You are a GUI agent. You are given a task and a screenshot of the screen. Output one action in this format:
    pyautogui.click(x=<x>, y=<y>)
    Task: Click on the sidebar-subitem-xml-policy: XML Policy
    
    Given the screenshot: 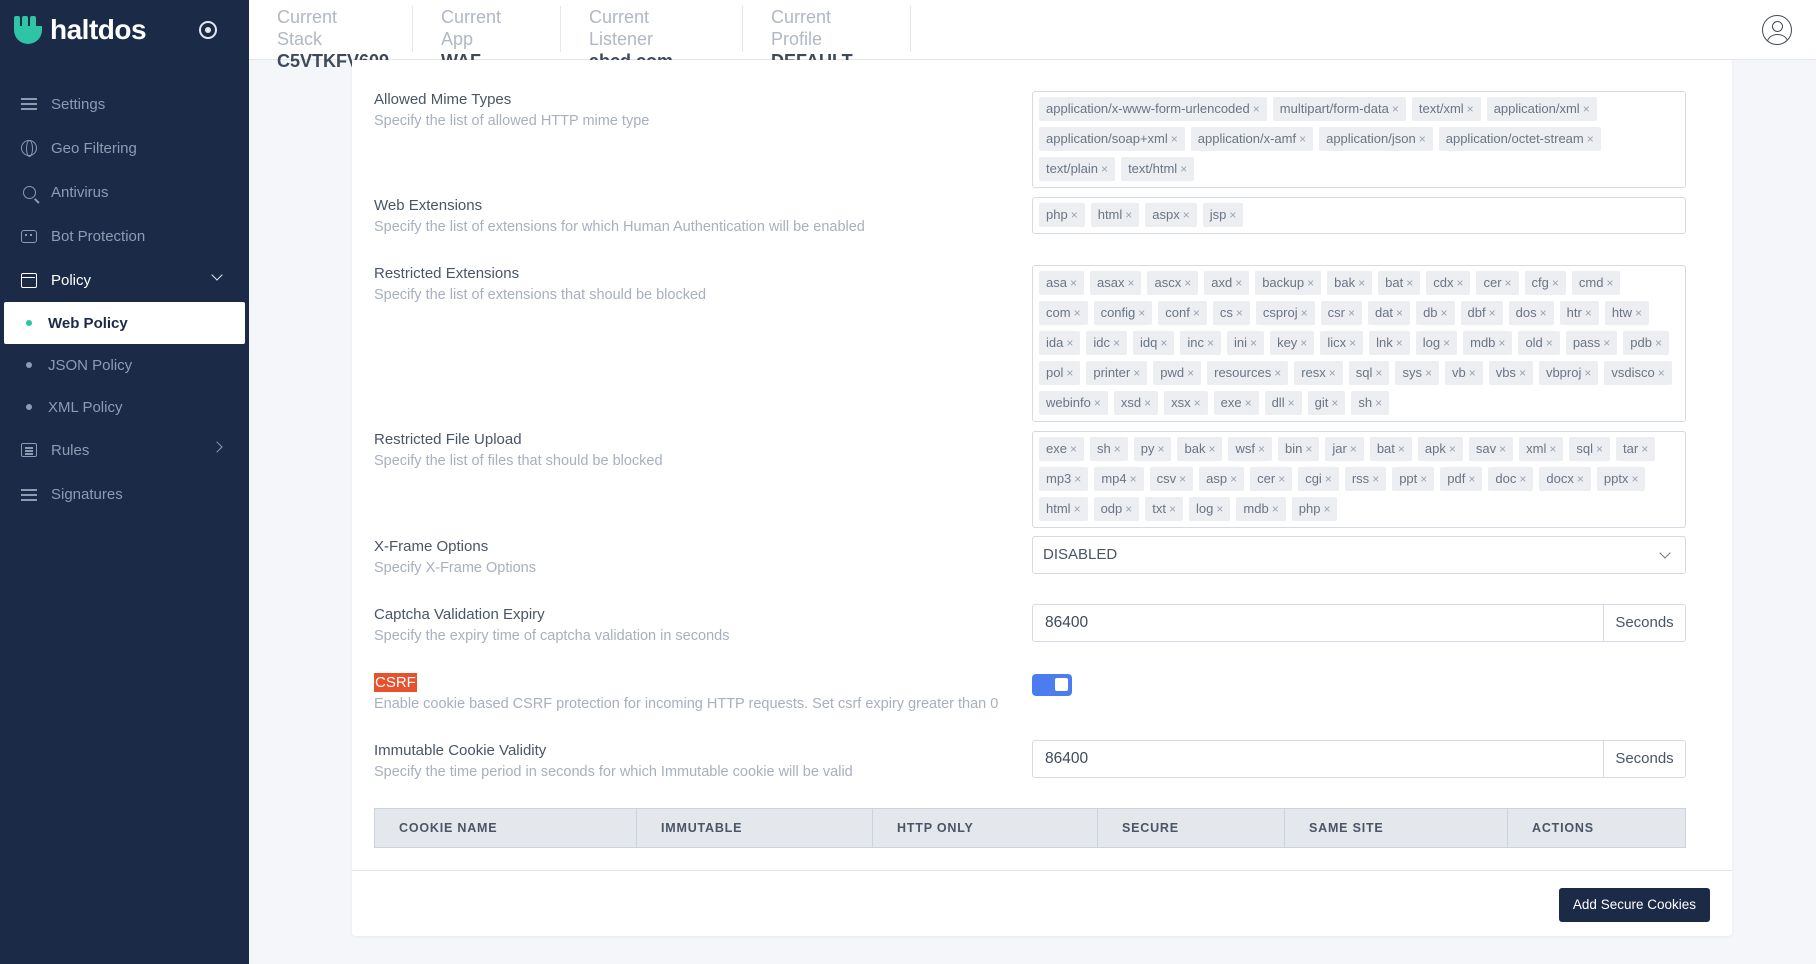 What is the action you would take?
    pyautogui.click(x=124, y=407)
    